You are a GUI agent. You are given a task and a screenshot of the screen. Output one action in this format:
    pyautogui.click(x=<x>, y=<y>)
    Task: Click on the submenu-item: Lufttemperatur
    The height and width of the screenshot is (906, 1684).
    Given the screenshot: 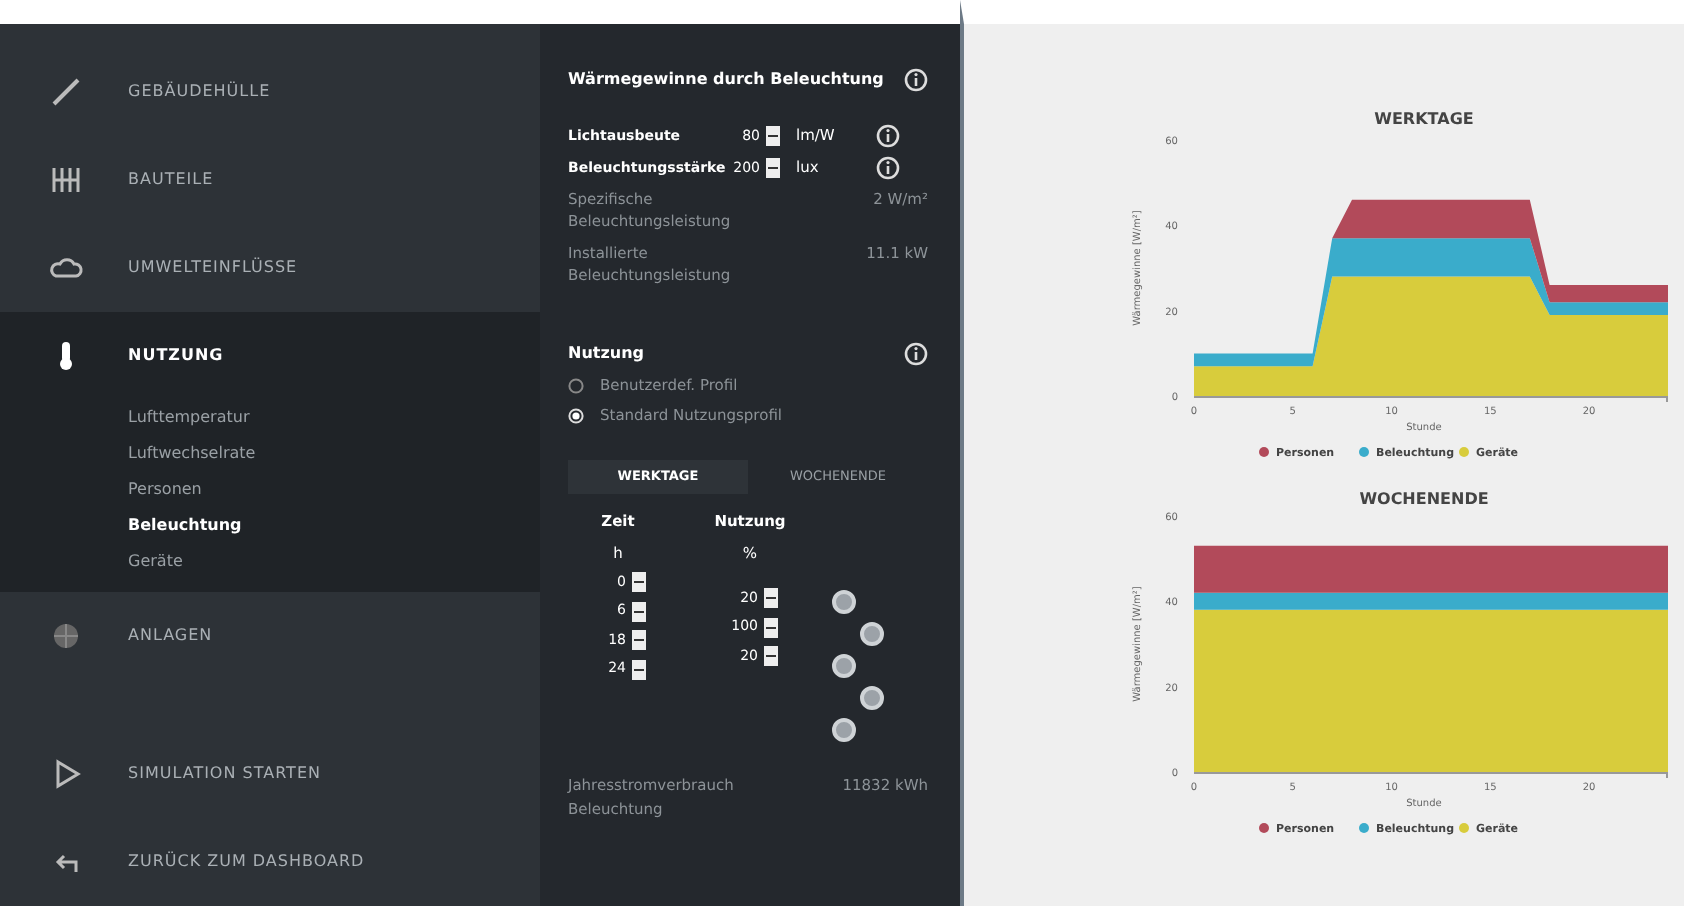 What is the action you would take?
    pyautogui.click(x=270, y=418)
    